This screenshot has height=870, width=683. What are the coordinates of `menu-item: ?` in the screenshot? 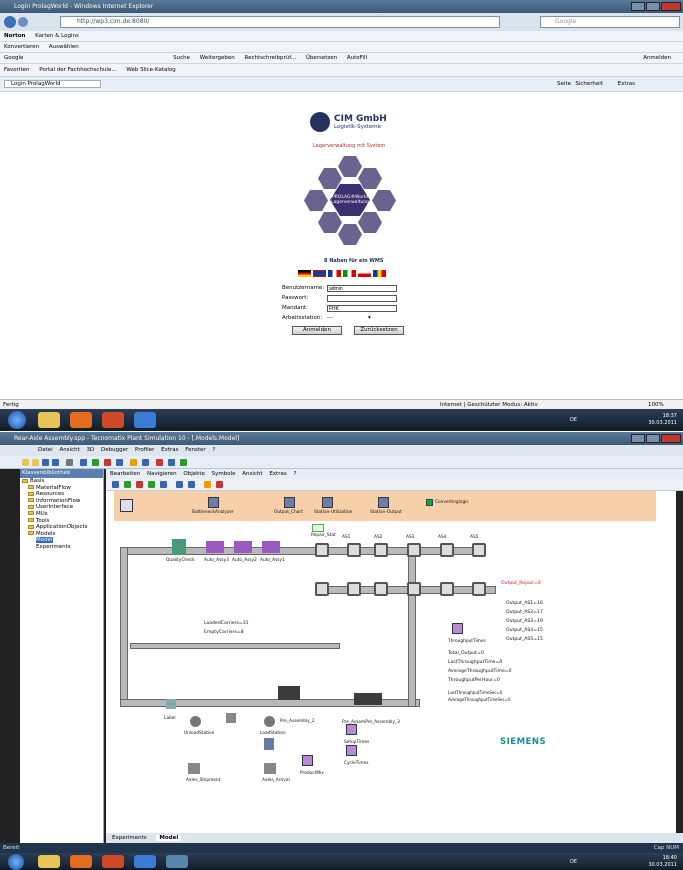 It's located at (213, 450).